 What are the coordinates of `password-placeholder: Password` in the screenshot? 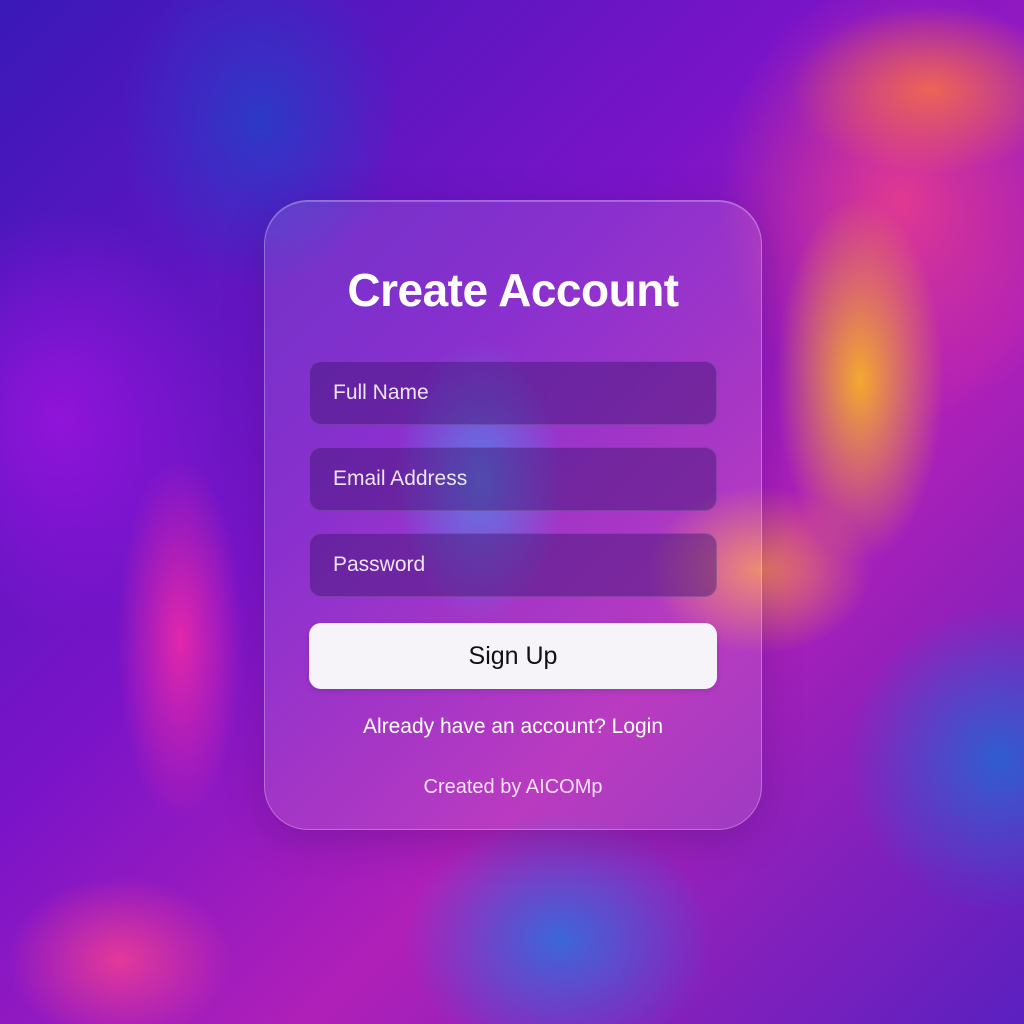 It's located at (379, 564).